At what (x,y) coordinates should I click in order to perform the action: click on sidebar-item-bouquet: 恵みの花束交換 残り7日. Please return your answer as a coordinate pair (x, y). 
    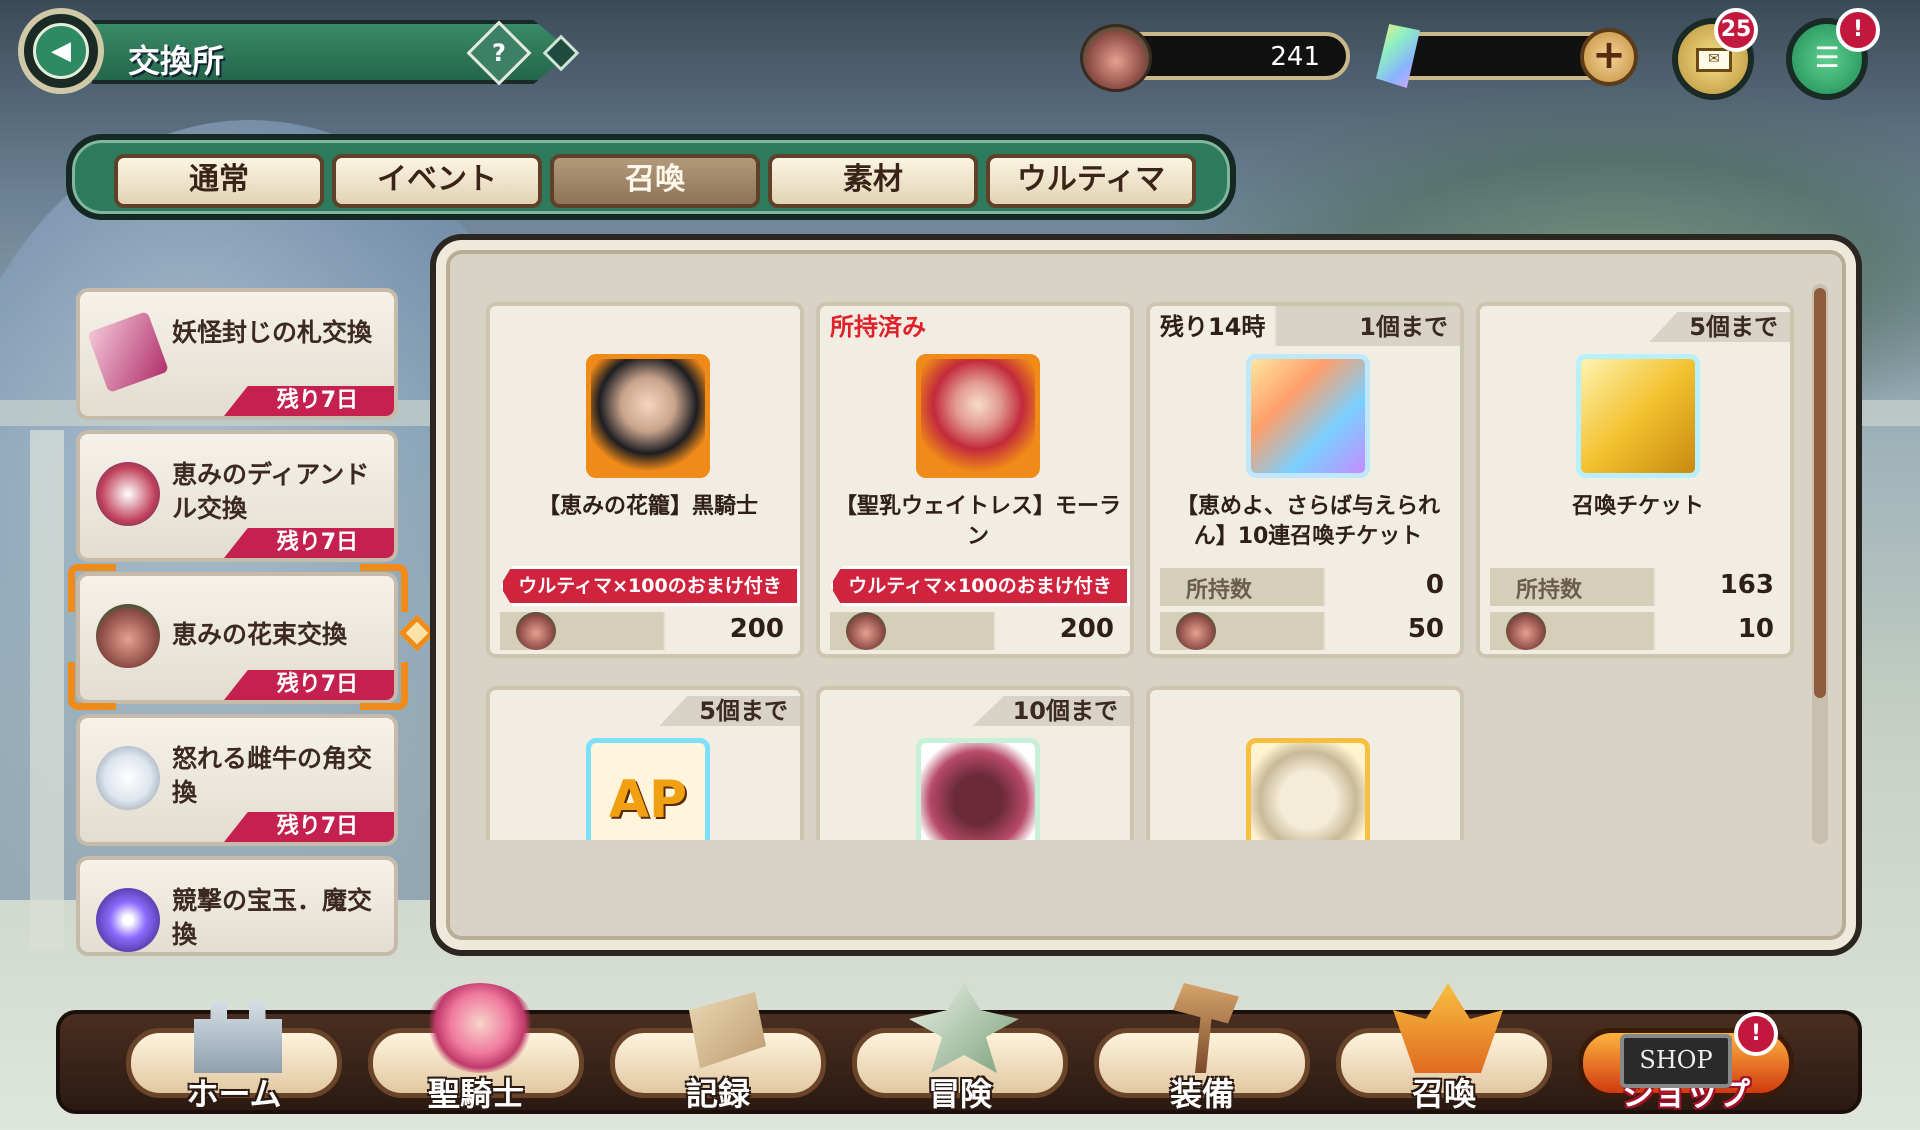
    Looking at the image, I should click on (237, 638).